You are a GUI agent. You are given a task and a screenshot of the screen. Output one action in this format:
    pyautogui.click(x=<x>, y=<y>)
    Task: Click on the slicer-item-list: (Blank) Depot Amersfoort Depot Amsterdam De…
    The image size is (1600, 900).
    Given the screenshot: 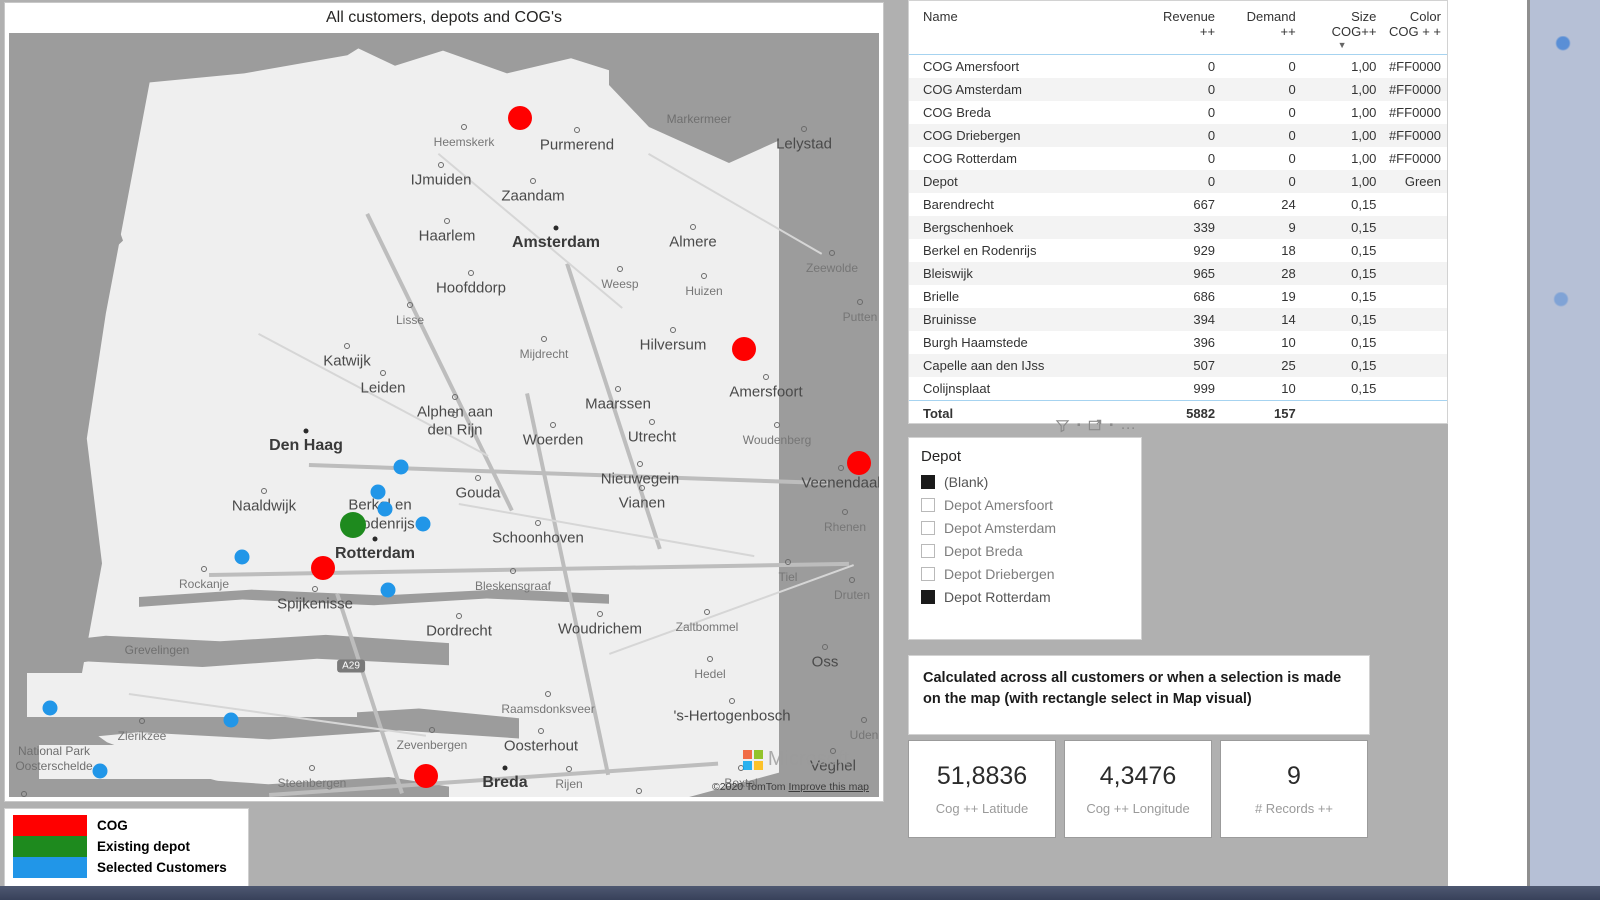 What is the action you would take?
    pyautogui.click(x=1025, y=539)
    